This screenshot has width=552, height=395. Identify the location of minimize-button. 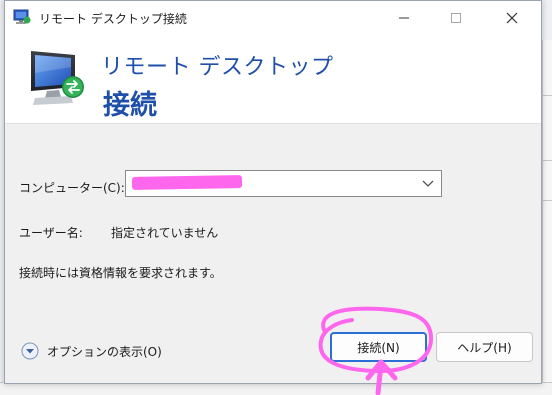
(404, 18).